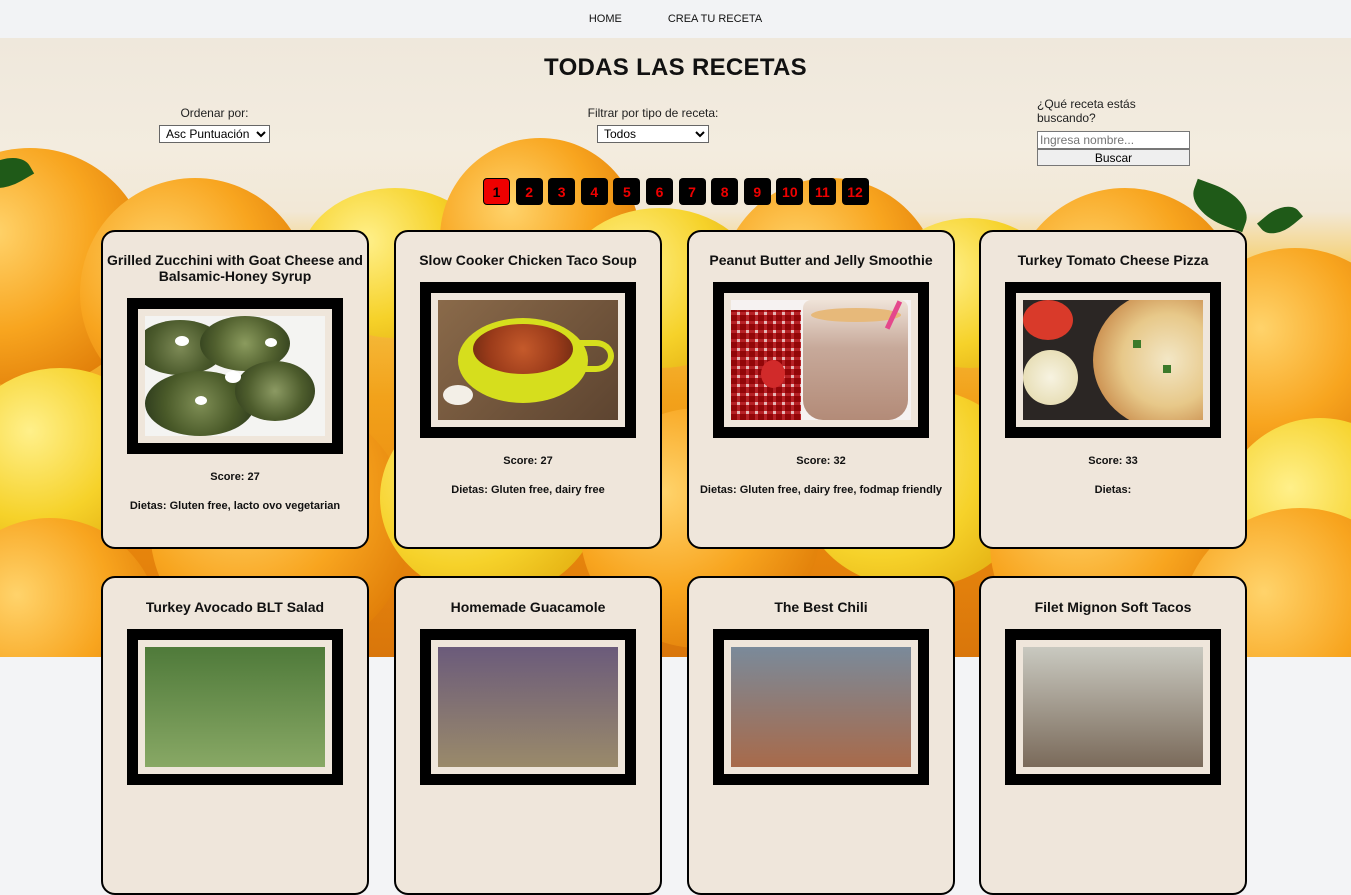  I want to click on search-control: ¿Qué receta estás buscando? Buscar, so click(1113, 131).